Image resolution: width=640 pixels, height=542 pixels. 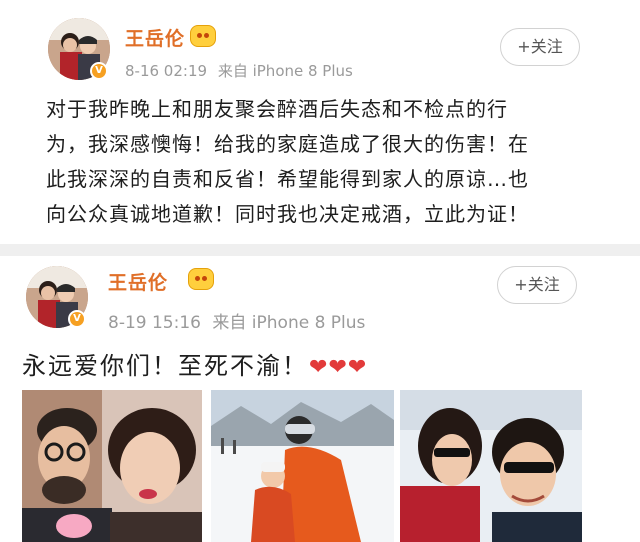 I want to click on ski-slope-image, so click(x=302, y=466).